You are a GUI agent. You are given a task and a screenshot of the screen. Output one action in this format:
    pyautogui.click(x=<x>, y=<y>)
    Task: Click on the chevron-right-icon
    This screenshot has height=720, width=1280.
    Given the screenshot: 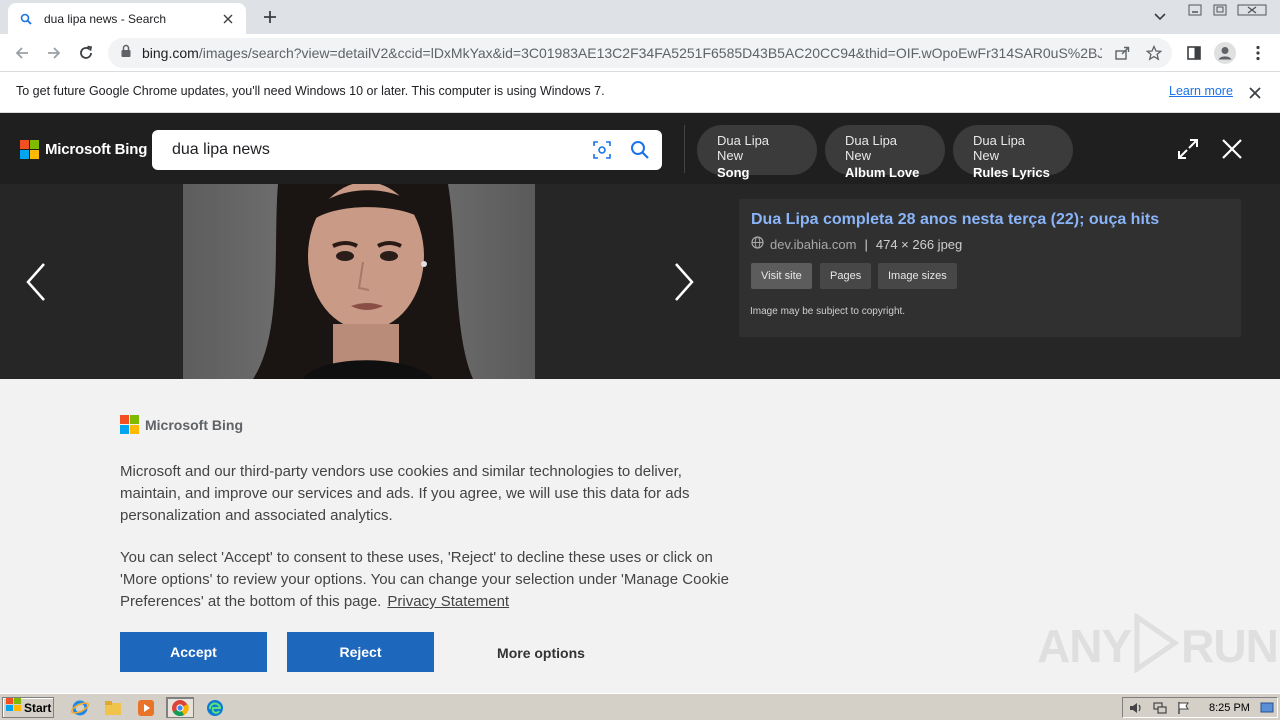 What is the action you would take?
    pyautogui.click(x=684, y=282)
    